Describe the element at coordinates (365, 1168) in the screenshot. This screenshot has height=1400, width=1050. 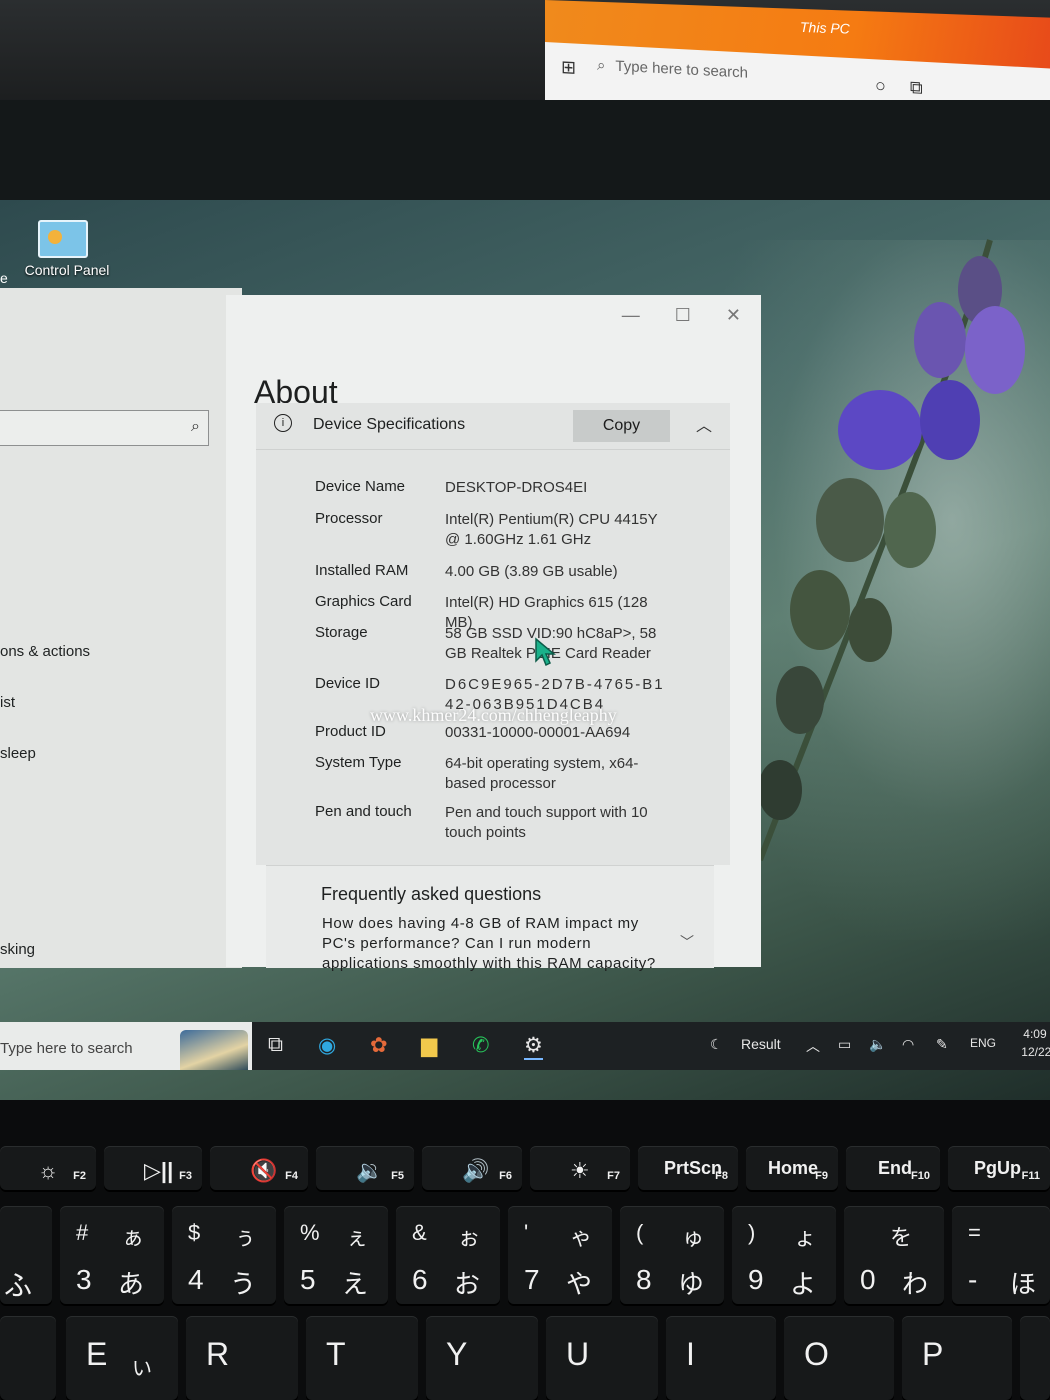
I see `key-f5: 🔉 F5` at that location.